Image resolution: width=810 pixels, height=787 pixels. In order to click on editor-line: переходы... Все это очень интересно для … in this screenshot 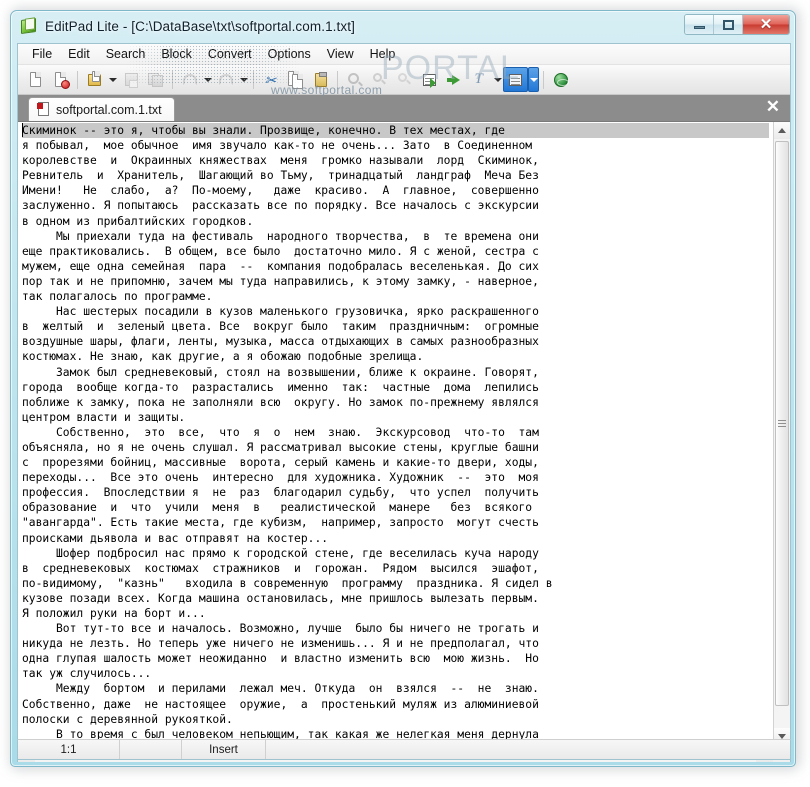, I will do `click(280, 478)`.